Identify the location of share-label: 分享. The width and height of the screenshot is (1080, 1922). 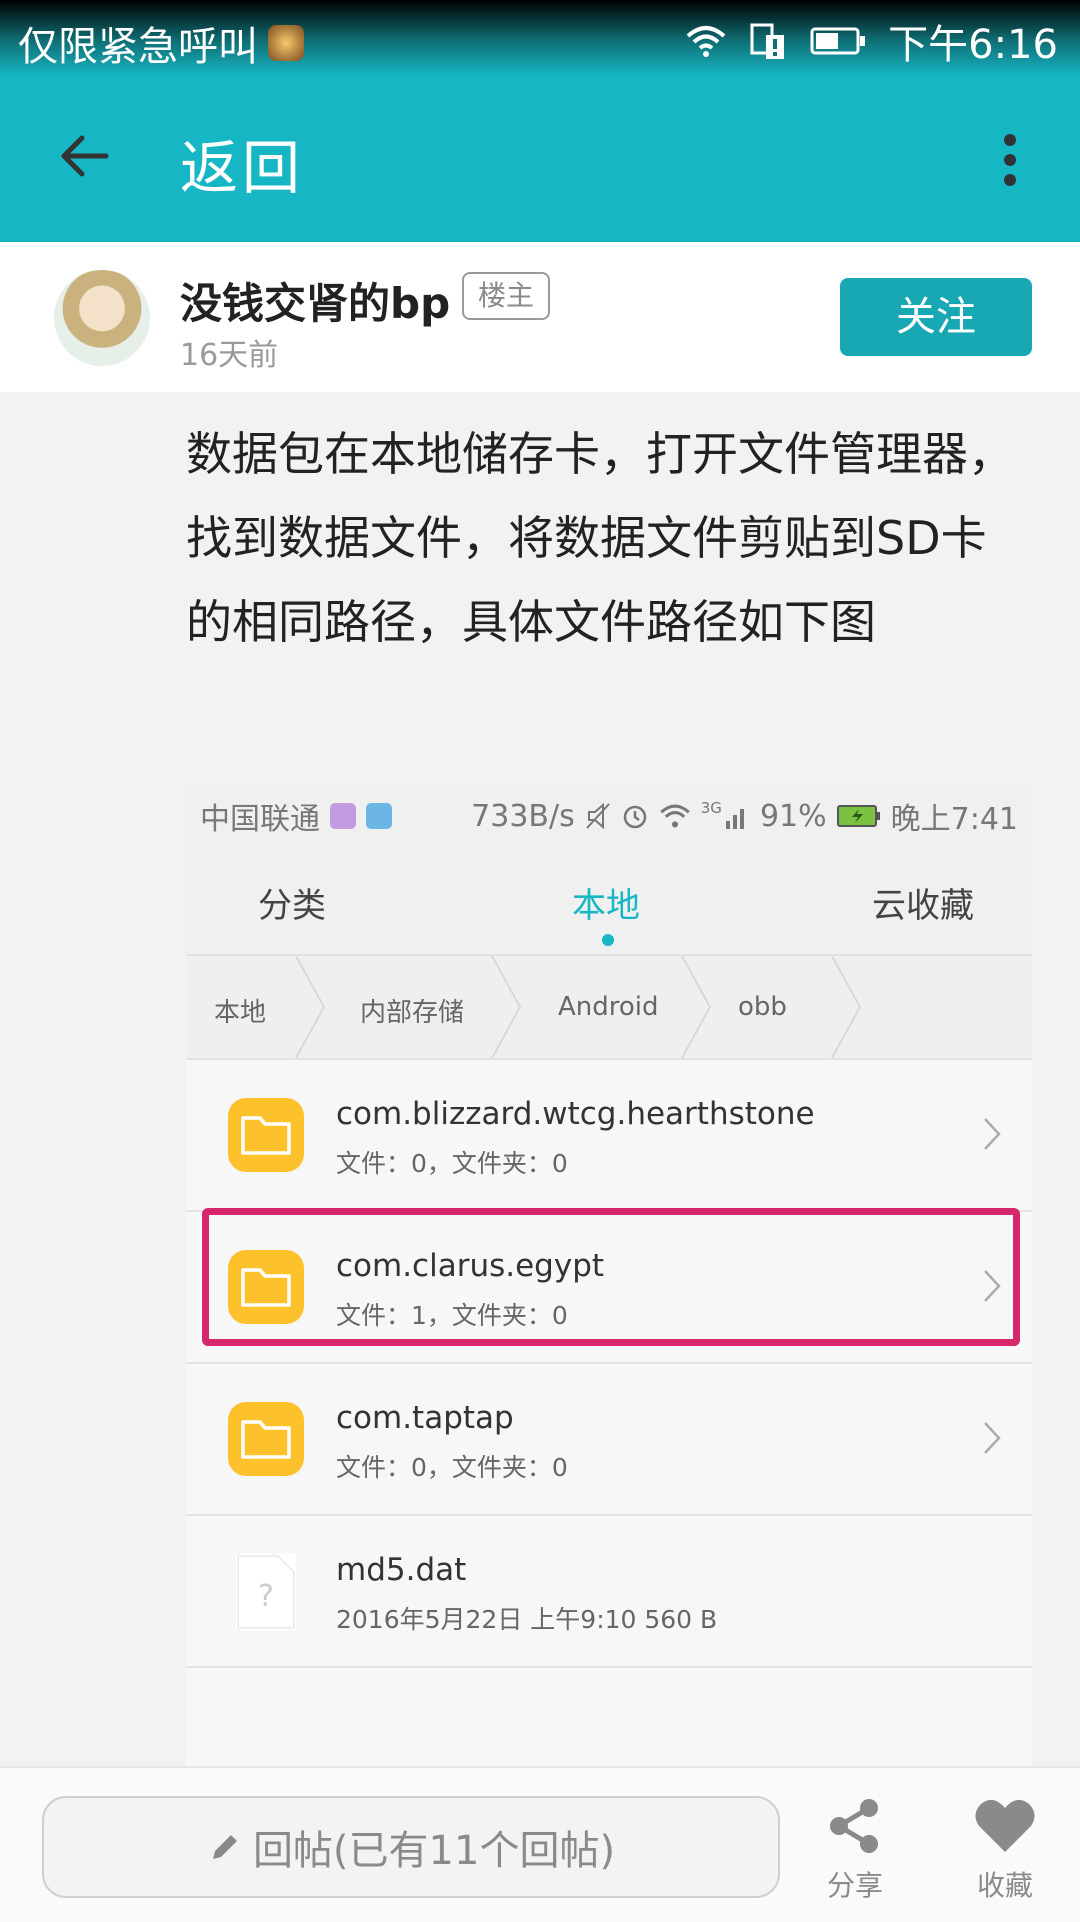
(854, 1885).